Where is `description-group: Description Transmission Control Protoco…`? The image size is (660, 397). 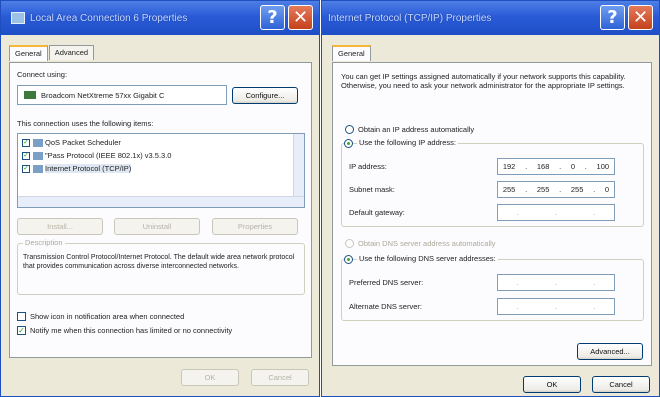
description-group: Description Transmission Control Protoco… is located at coordinates (161, 266).